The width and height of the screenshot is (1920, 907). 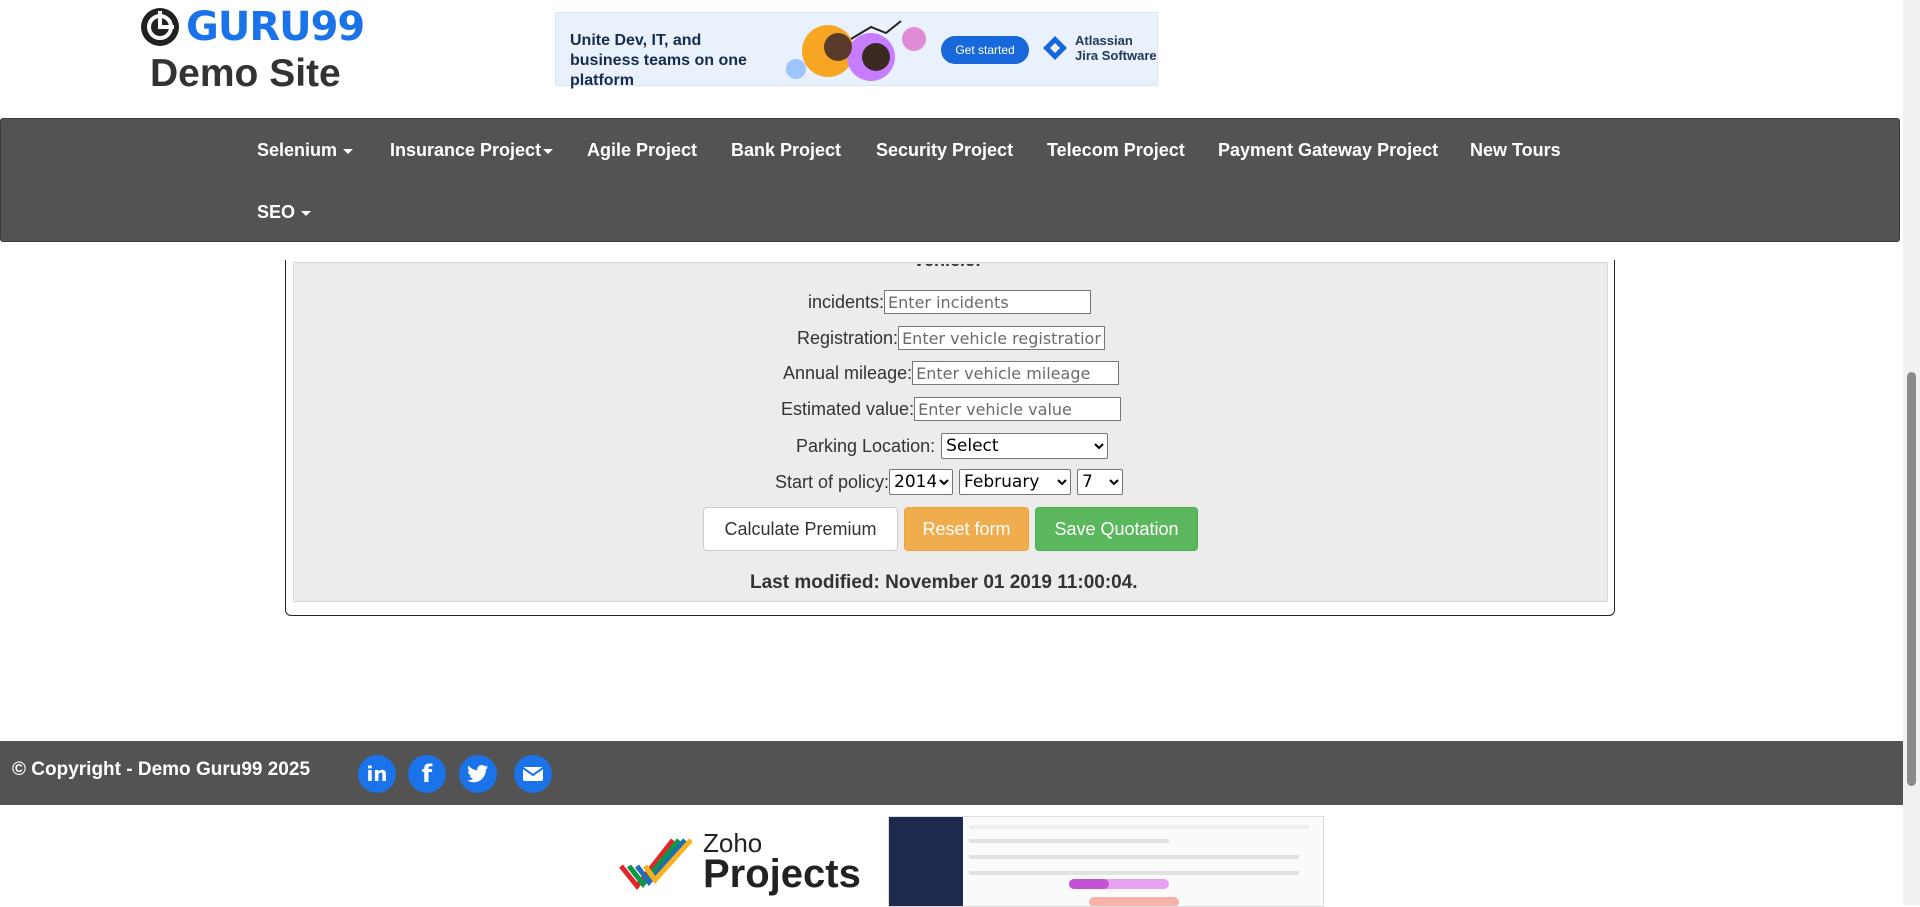 What do you see at coordinates (1515, 150) in the screenshot?
I see `nav-item-new-tours: New Tours` at bounding box center [1515, 150].